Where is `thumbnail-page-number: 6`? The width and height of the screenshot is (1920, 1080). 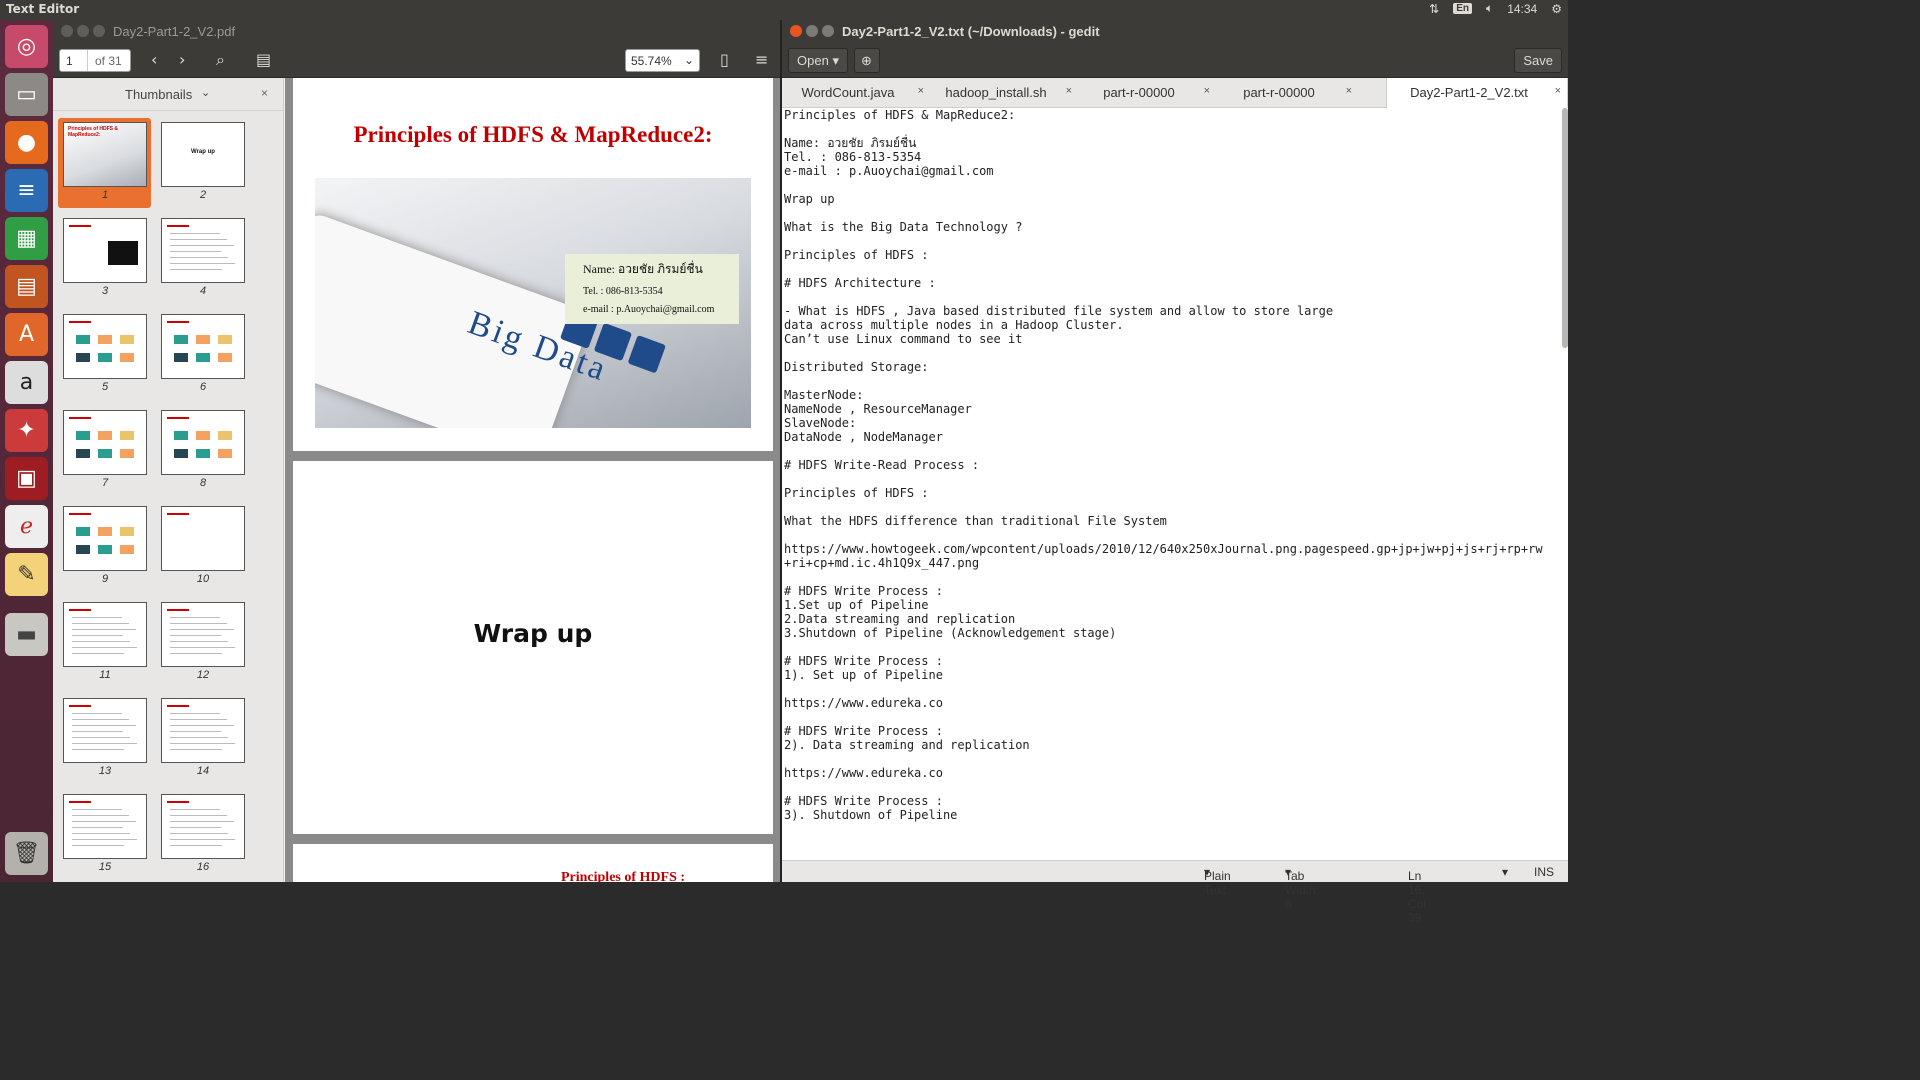
thumbnail-page-number: 6 is located at coordinates (203, 387).